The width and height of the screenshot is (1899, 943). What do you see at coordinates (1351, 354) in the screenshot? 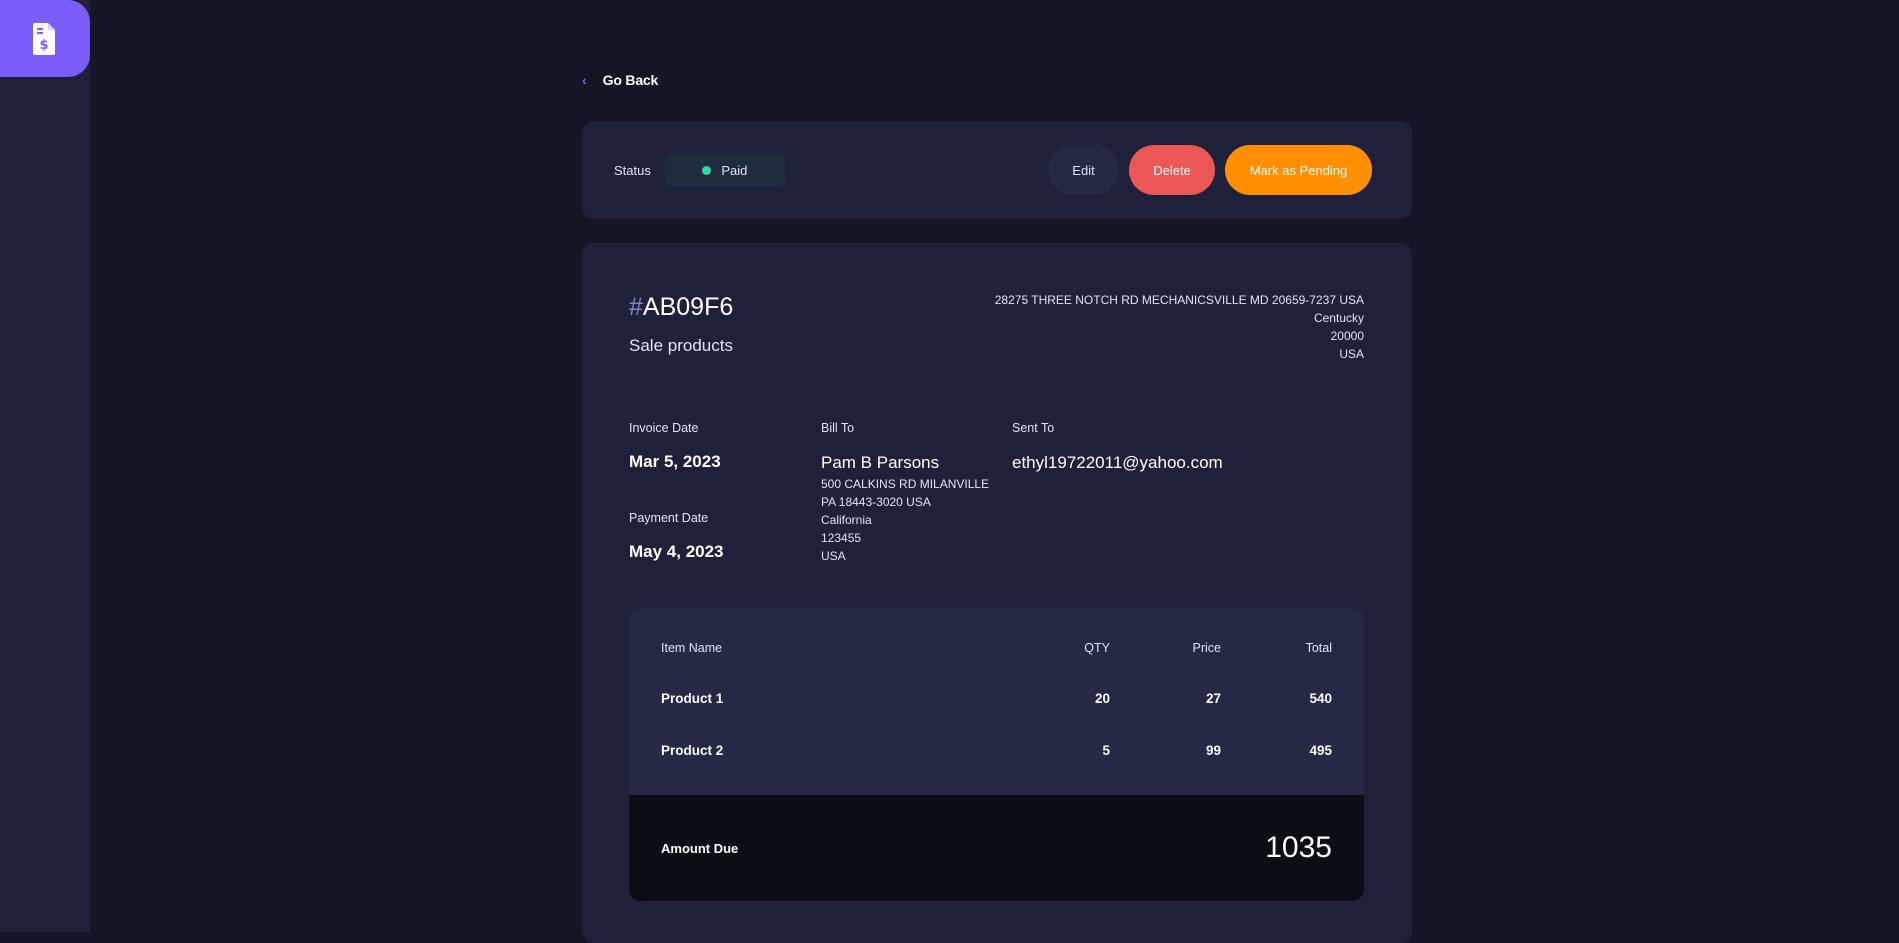
I see `sender-country: USA` at bounding box center [1351, 354].